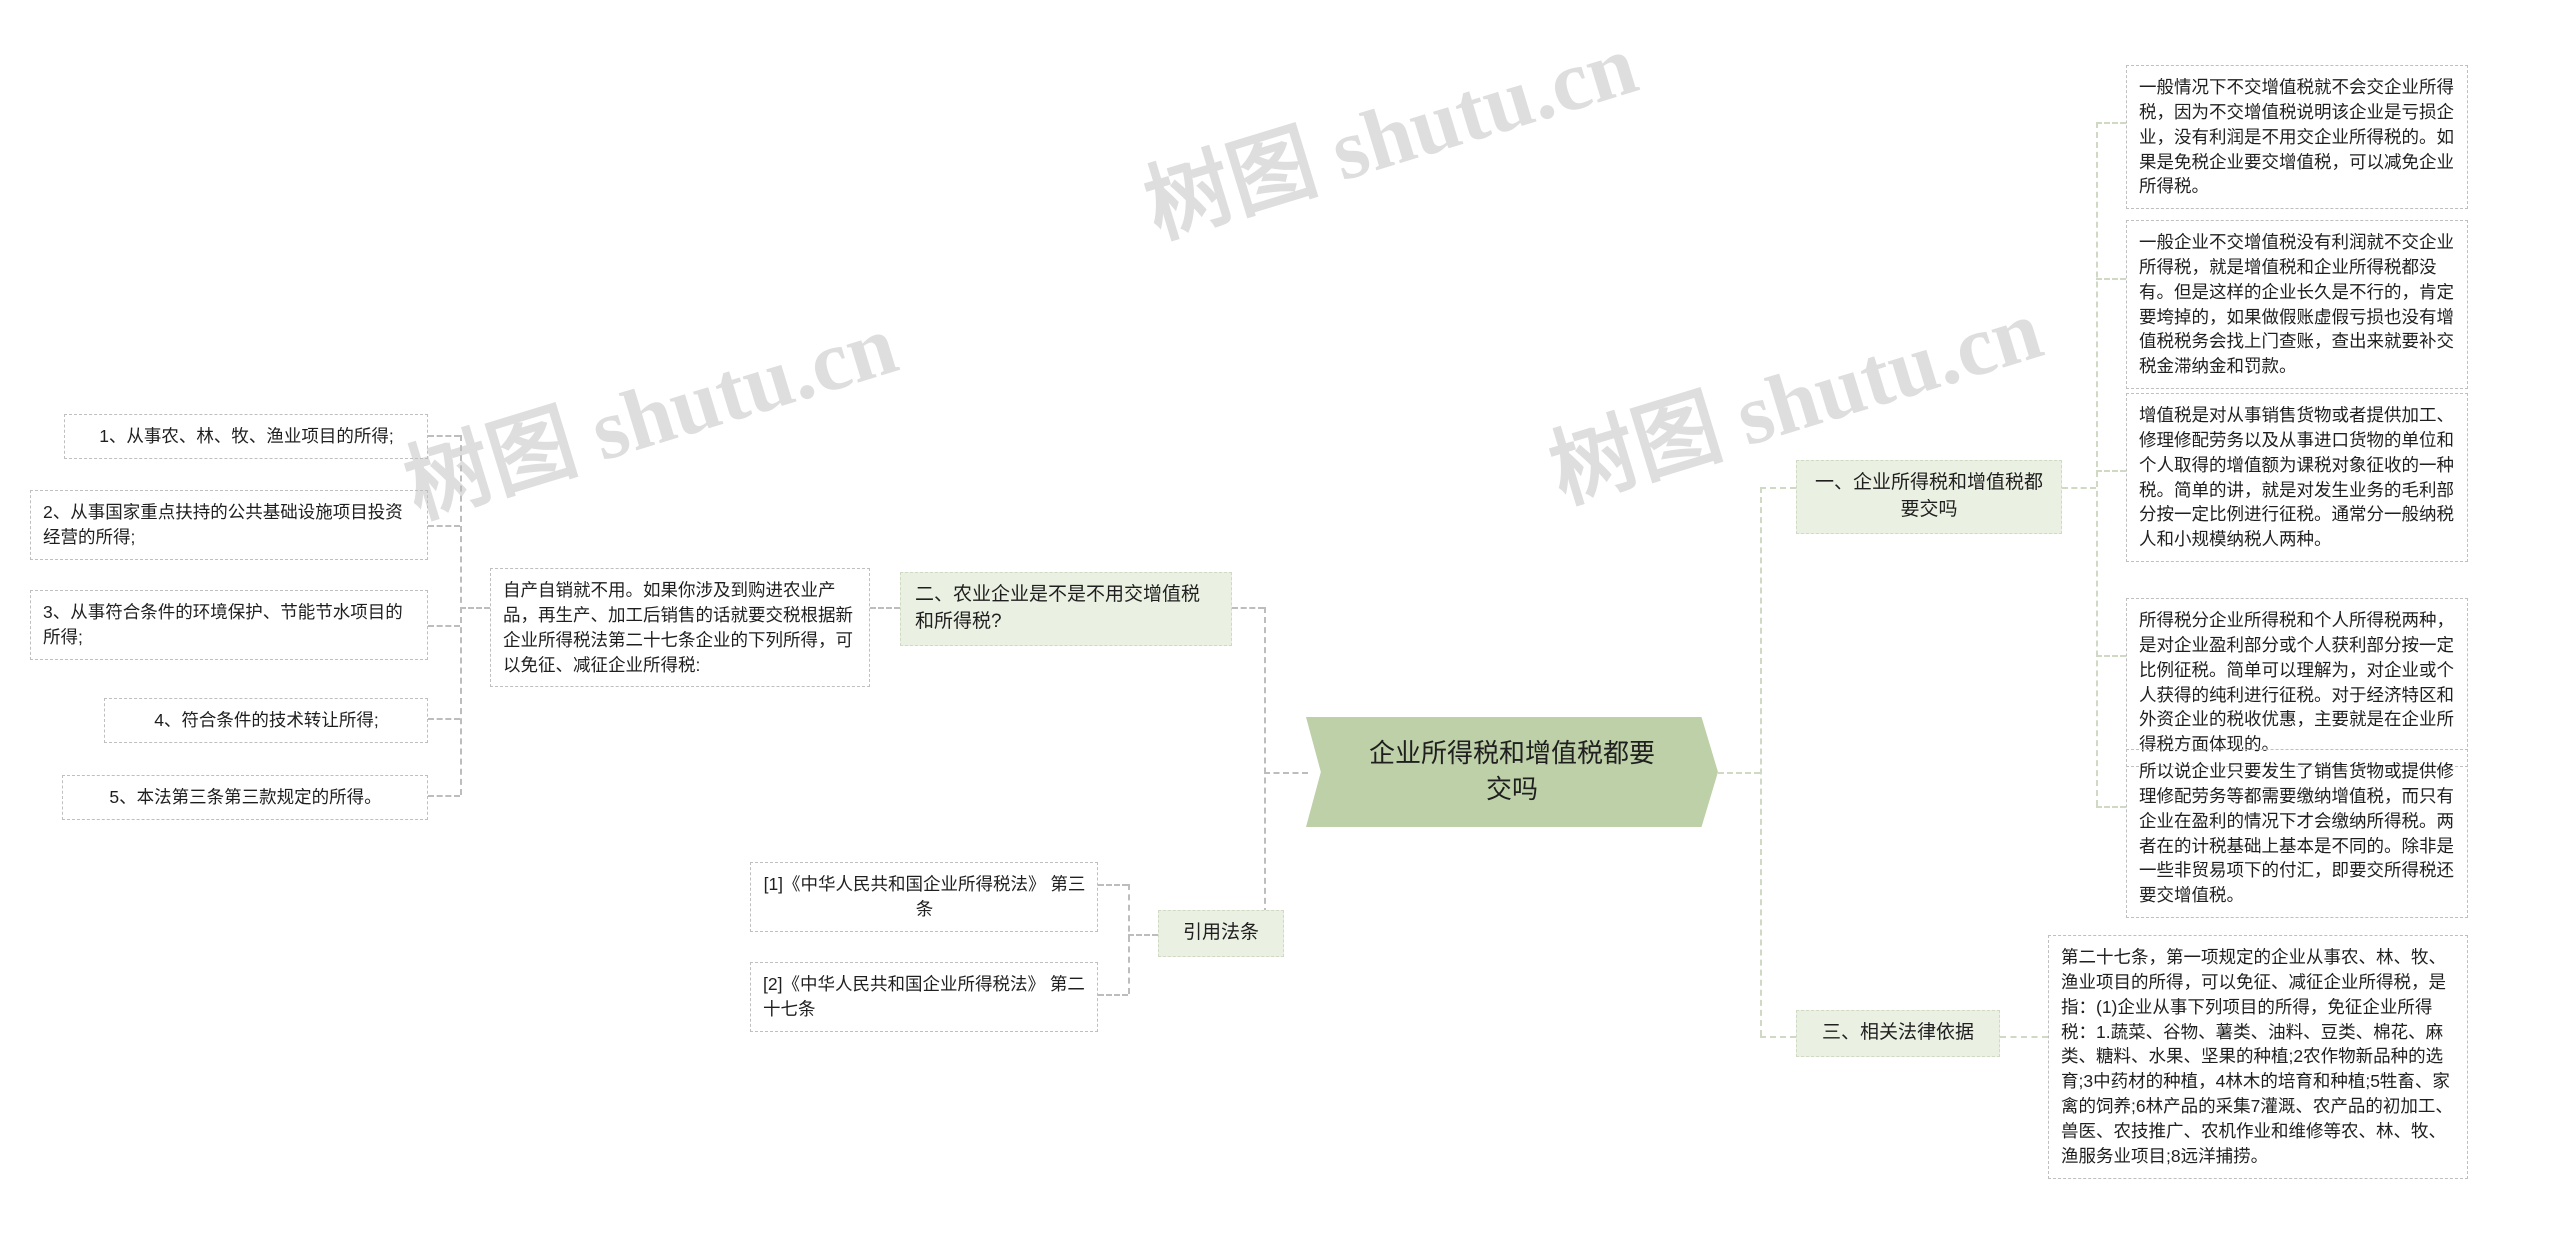 Image resolution: width=2560 pixels, height=1246 pixels. I want to click on watermark-center: 树图 shutu.cn, so click(1391, 135).